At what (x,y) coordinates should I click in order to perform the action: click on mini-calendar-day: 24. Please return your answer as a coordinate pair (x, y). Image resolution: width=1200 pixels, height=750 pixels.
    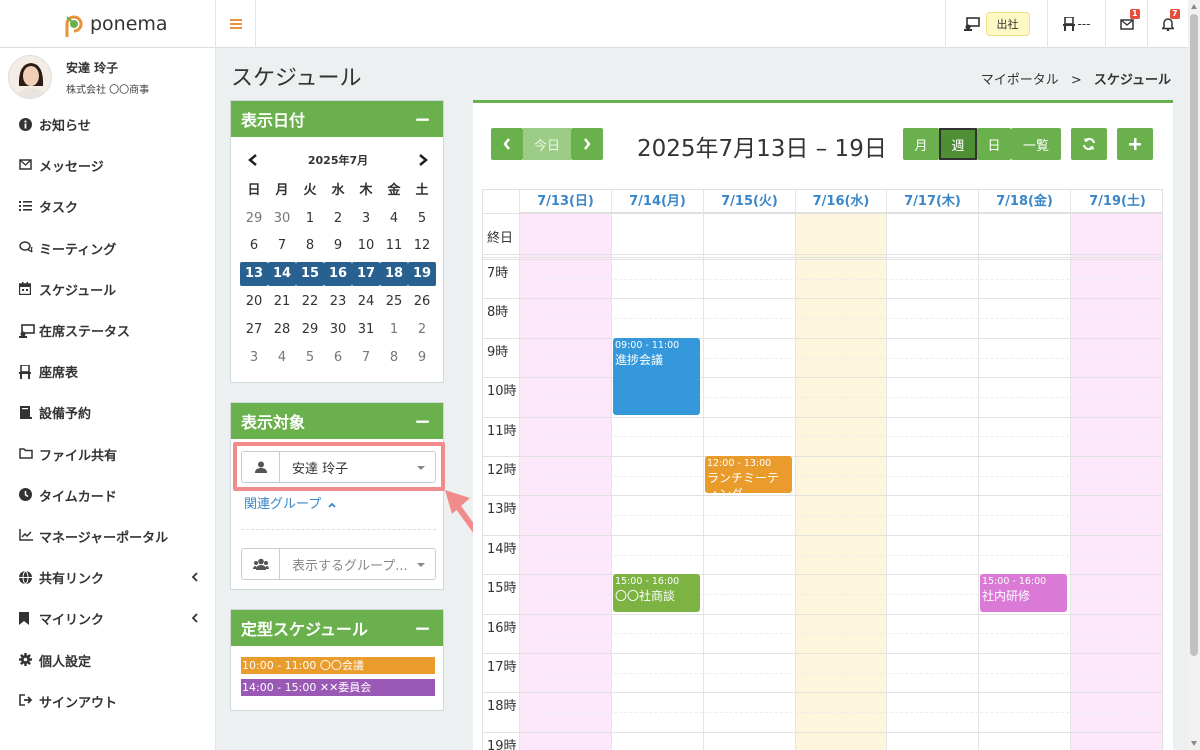
    Looking at the image, I should click on (366, 302).